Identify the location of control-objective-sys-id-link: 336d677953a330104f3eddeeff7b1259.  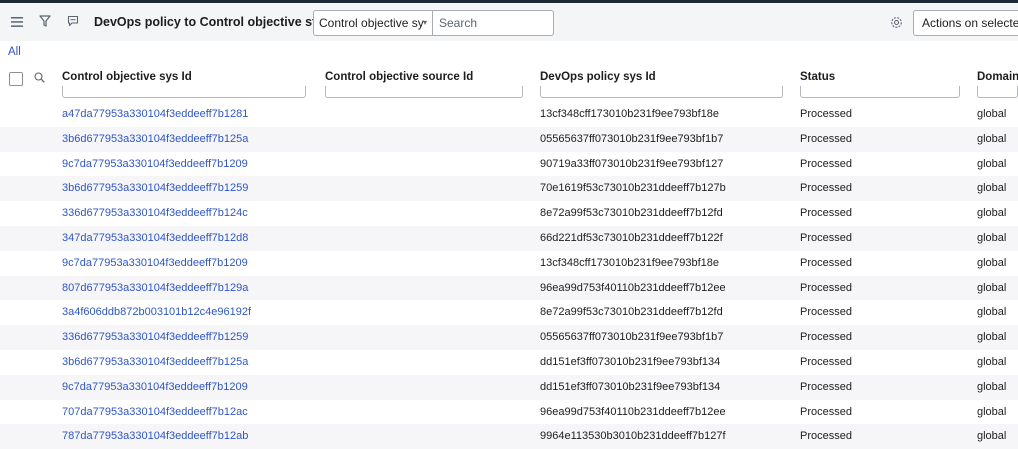
(155, 337).